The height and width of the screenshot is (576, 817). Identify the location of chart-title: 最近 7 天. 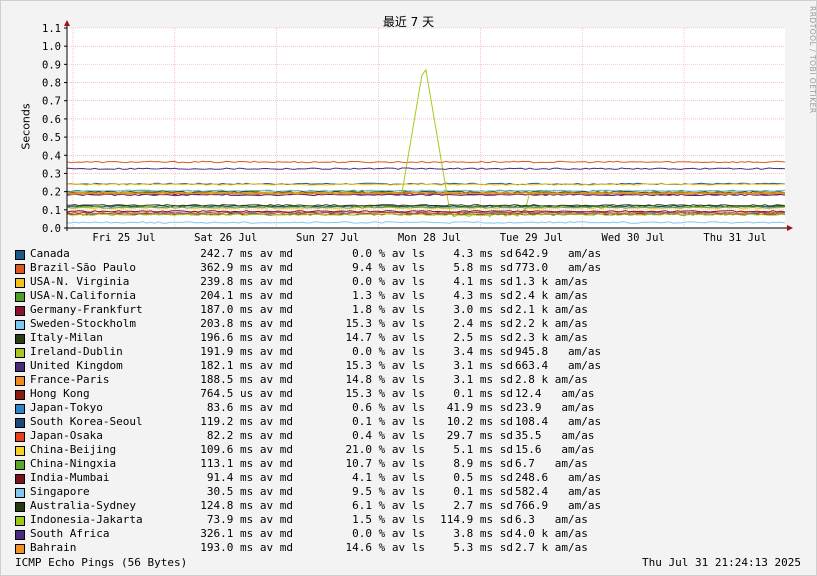
(408, 22).